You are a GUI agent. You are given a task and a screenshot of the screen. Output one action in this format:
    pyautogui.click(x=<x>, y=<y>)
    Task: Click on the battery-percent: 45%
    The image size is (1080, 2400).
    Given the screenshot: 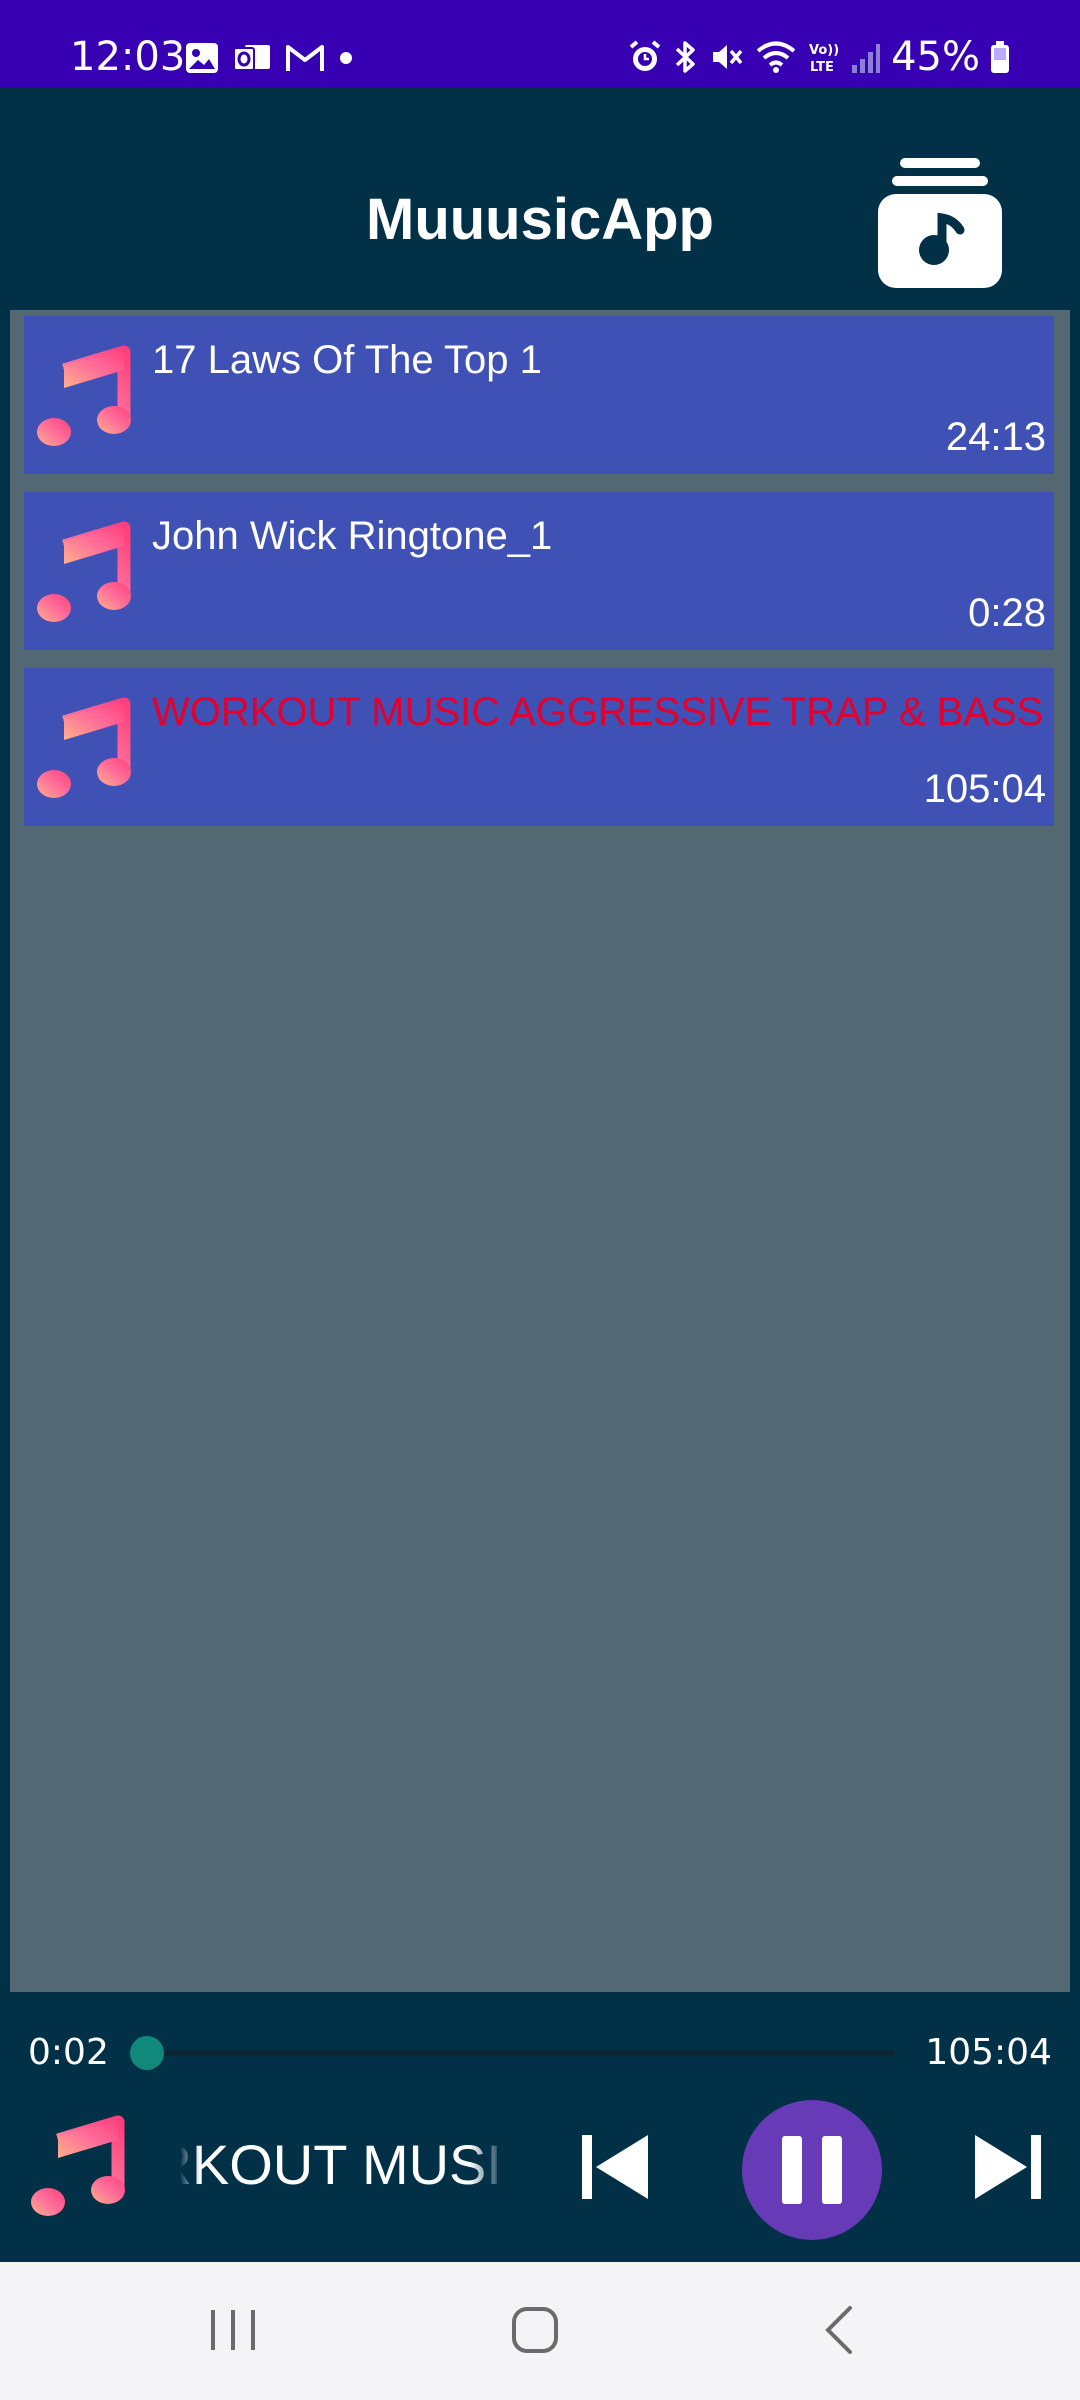 What is the action you would take?
    pyautogui.click(x=935, y=57)
    